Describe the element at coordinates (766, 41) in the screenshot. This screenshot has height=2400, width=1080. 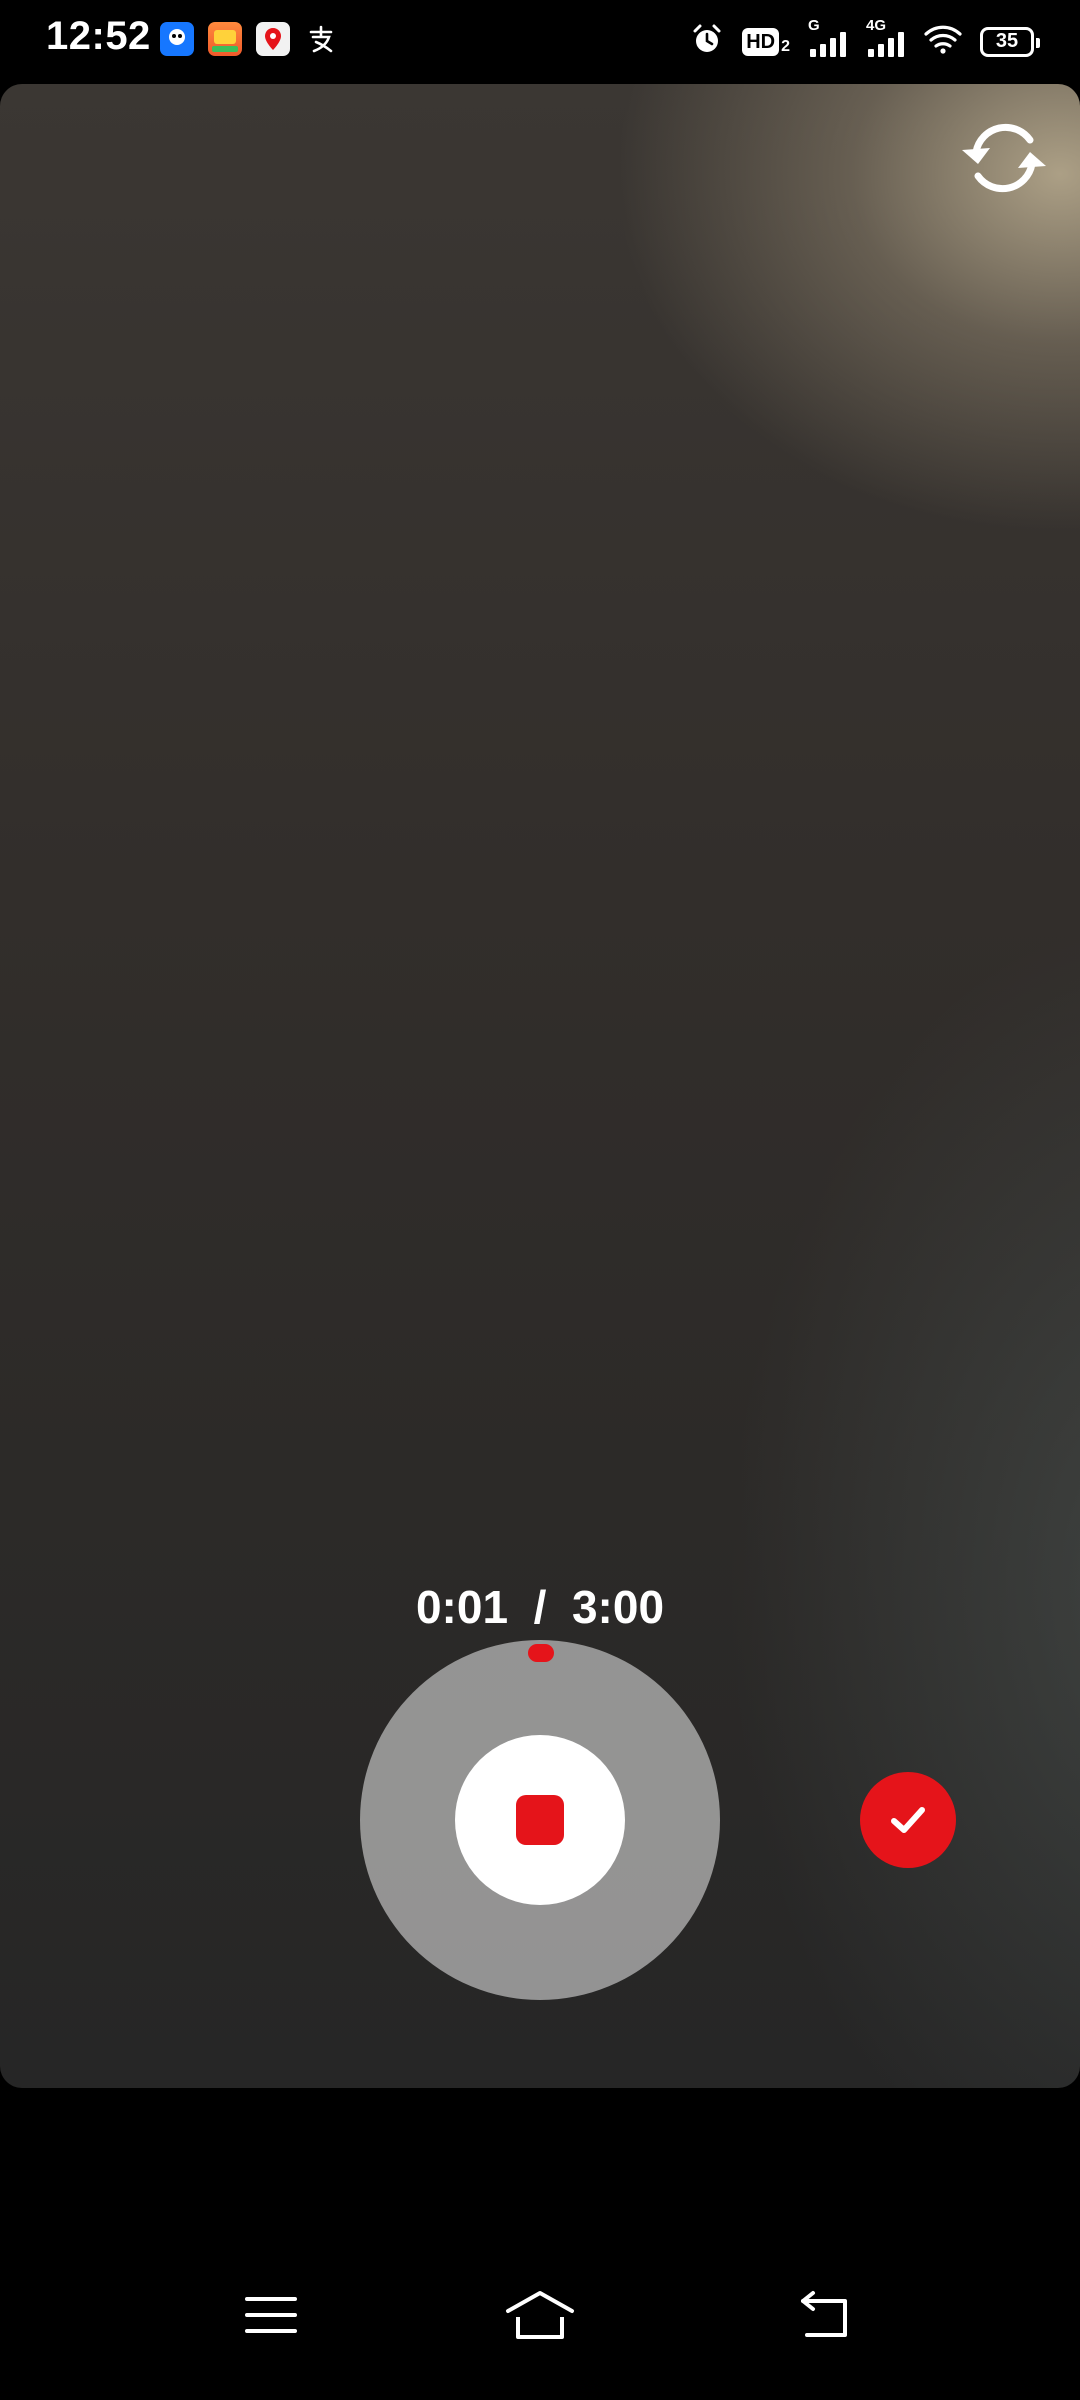
I see `hd-voice-icon: HD 2` at that location.